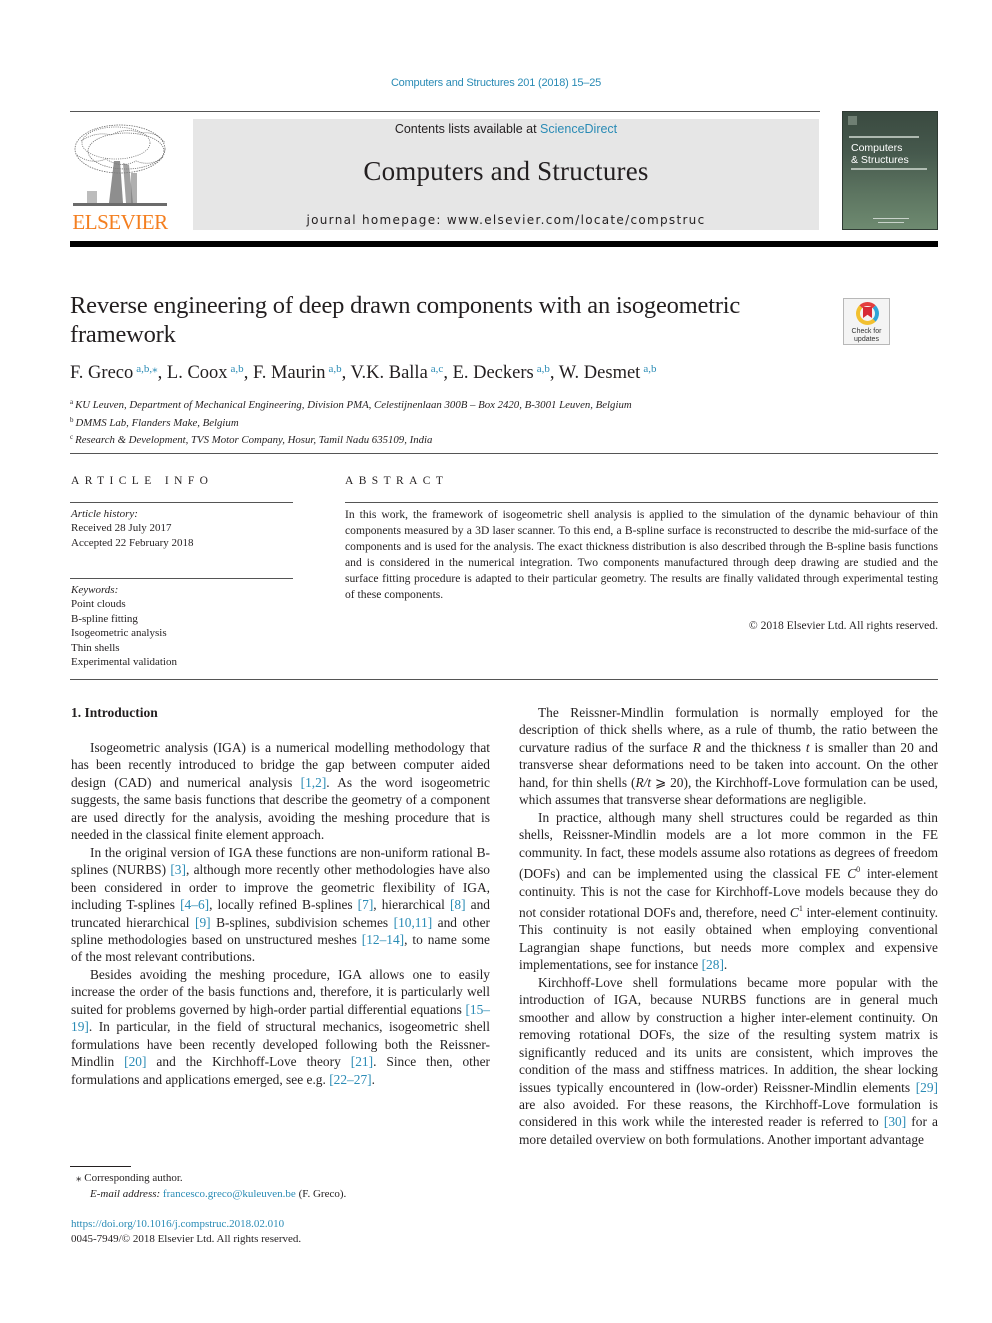 Image resolution: width=992 pixels, height=1323 pixels. What do you see at coordinates (389, 373) in the screenshot?
I see `author-name: V.K. Balla` at bounding box center [389, 373].